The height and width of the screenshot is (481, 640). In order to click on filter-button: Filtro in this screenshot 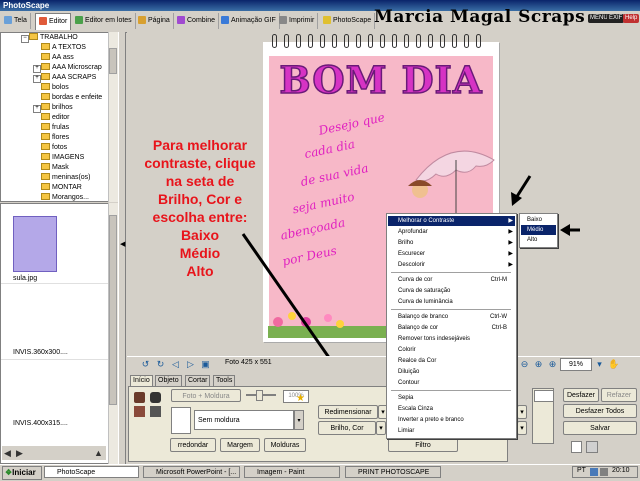, I will do `click(423, 445)`.